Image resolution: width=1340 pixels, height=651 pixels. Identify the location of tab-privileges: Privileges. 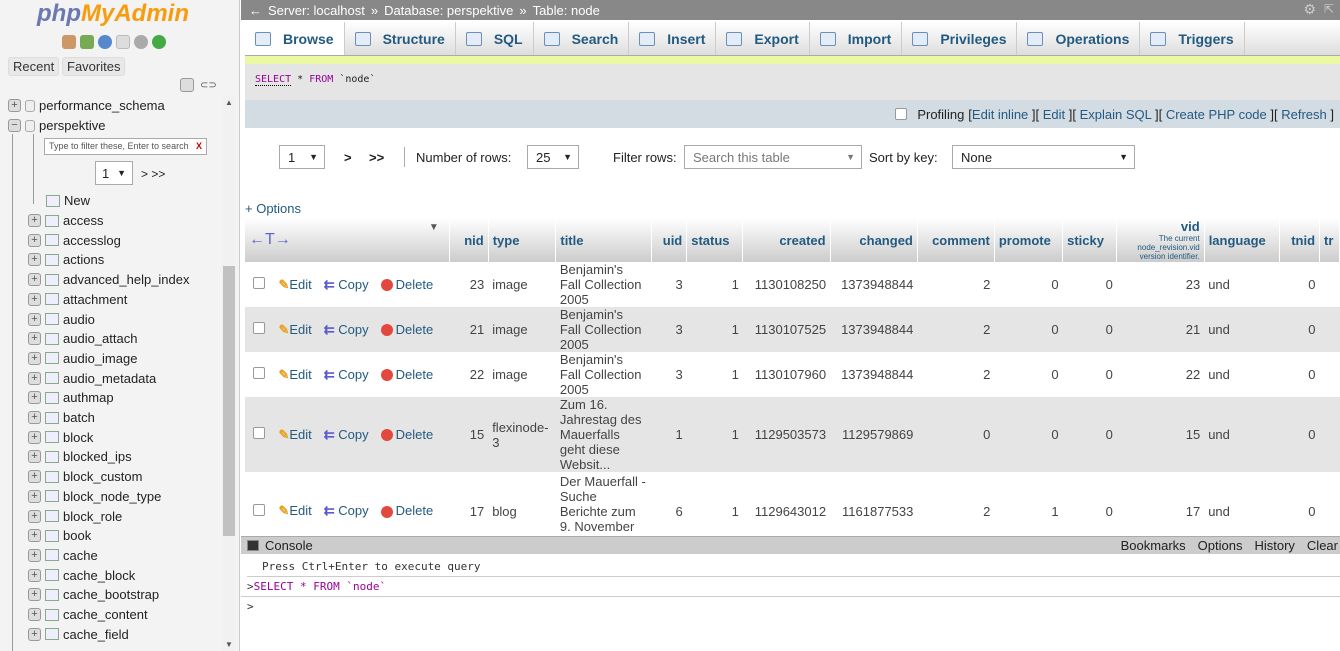
(960, 38).